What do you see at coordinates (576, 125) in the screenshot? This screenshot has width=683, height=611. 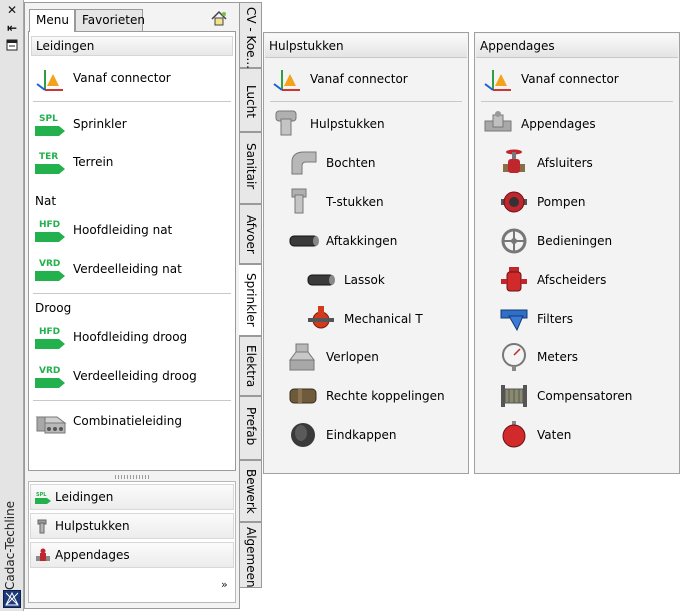 I see `item-appendages: Appendages` at bounding box center [576, 125].